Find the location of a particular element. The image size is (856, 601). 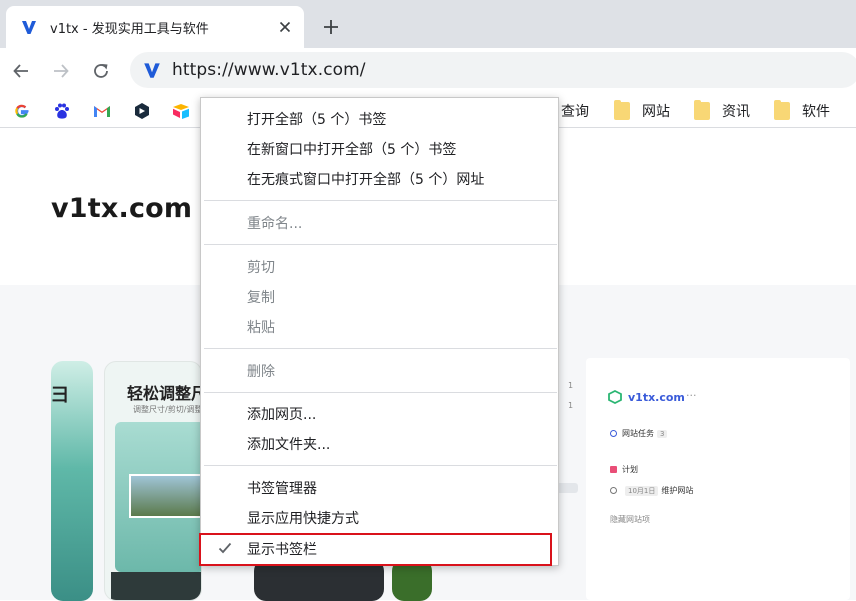

close-icon is located at coordinates (285, 27).